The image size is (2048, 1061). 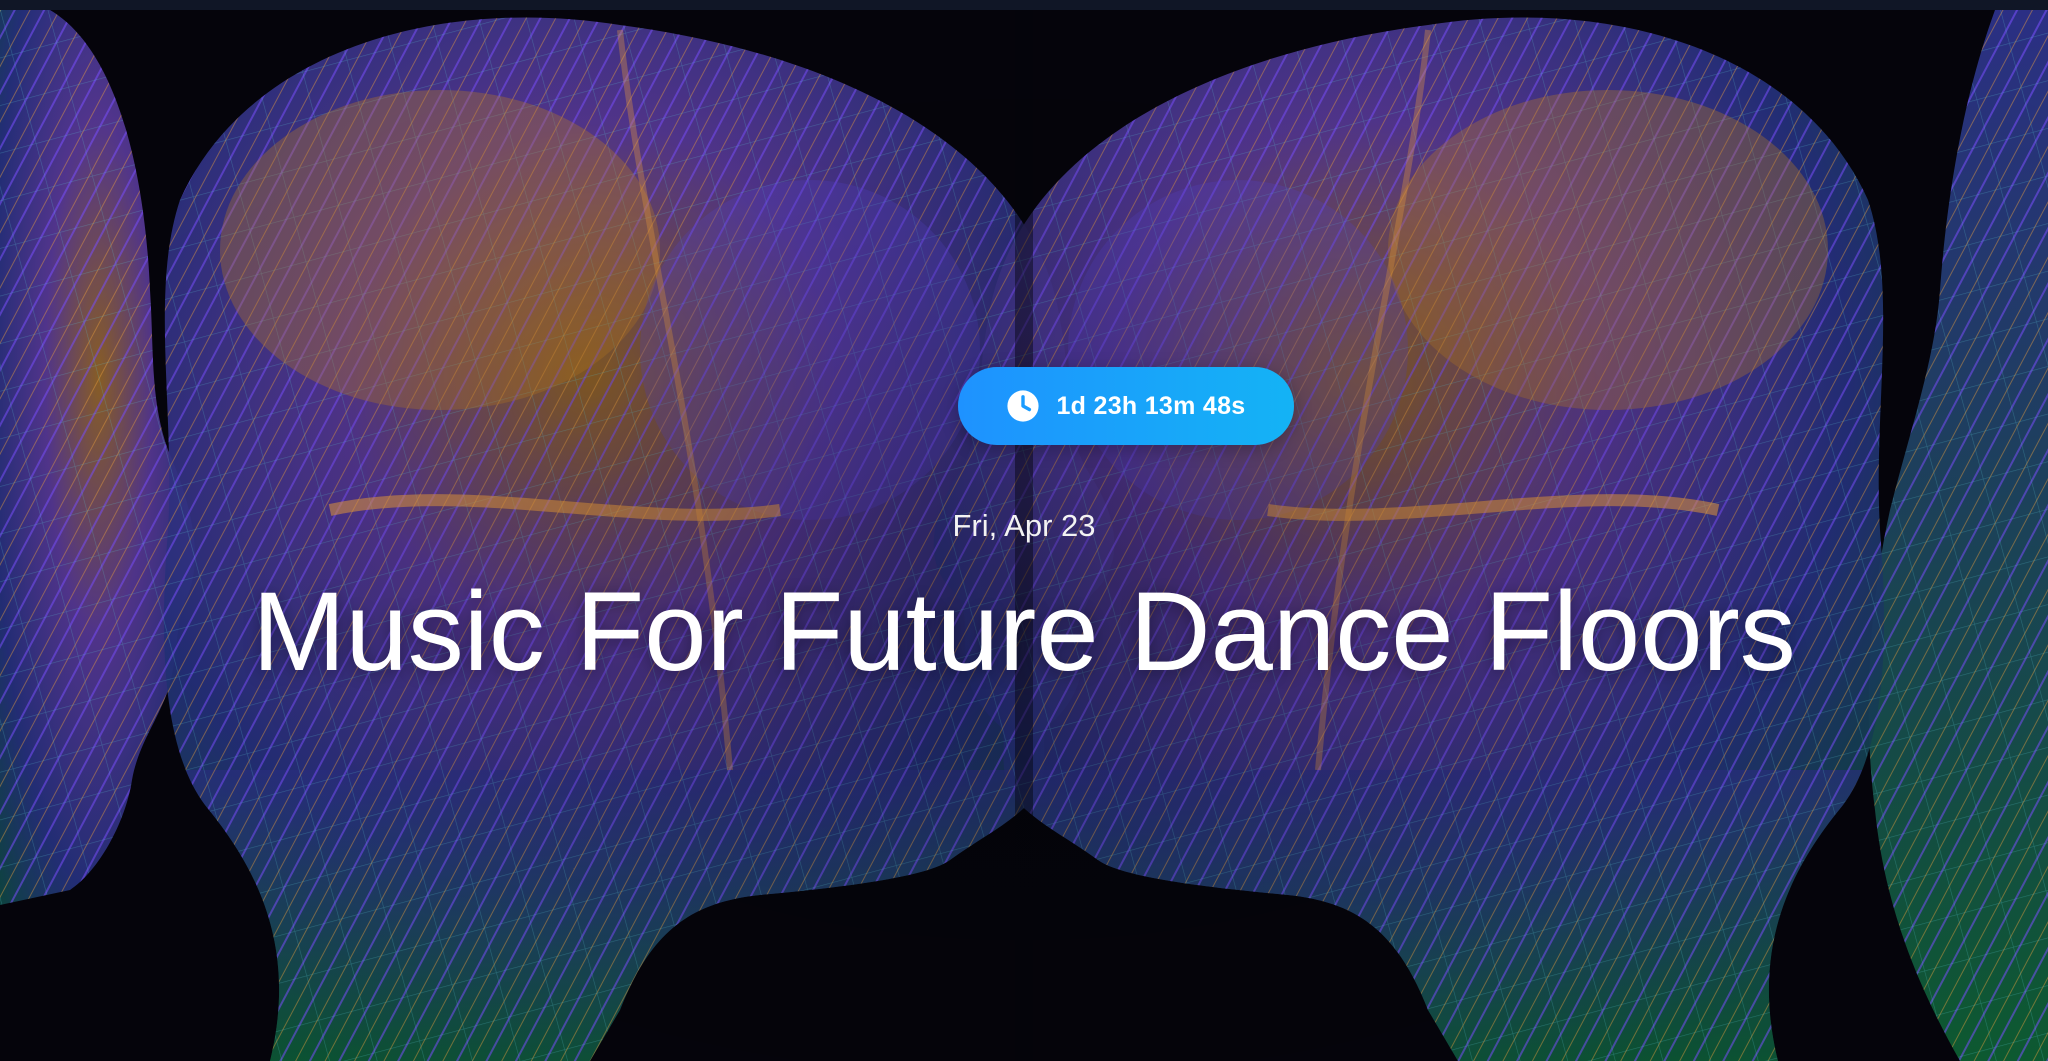 What do you see at coordinates (1024, 5) in the screenshot?
I see `top-bar` at bounding box center [1024, 5].